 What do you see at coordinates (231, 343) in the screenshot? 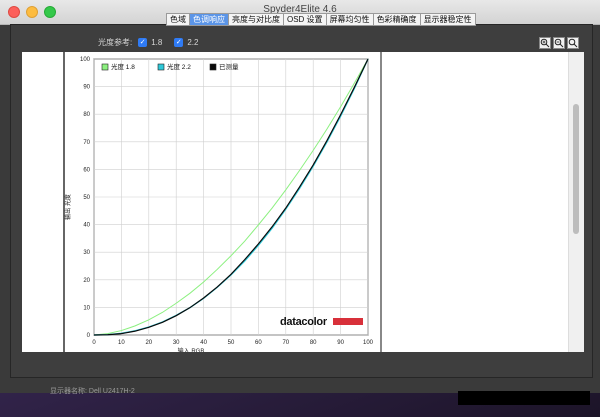
I see `x-tick-label: 50` at bounding box center [231, 343].